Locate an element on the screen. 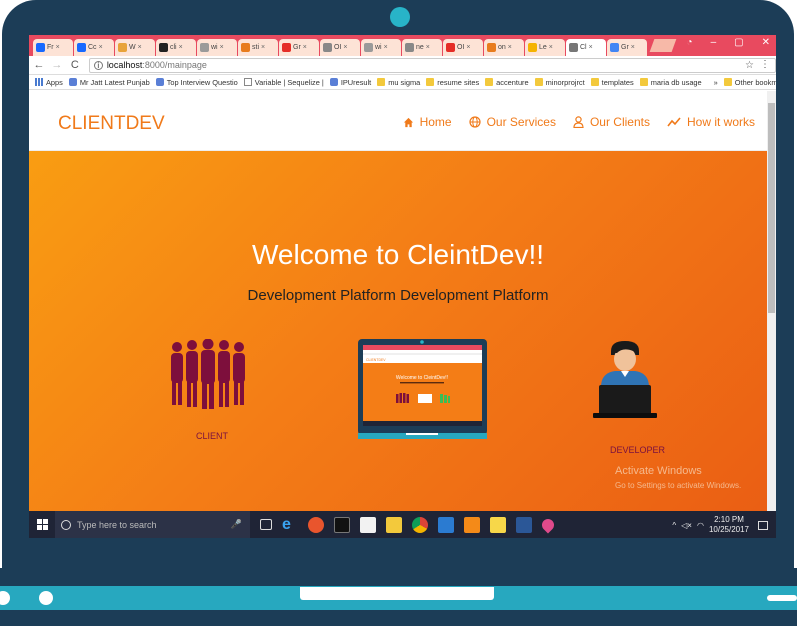 The image size is (797, 626). browser-tab: on × is located at coordinates (504, 47).